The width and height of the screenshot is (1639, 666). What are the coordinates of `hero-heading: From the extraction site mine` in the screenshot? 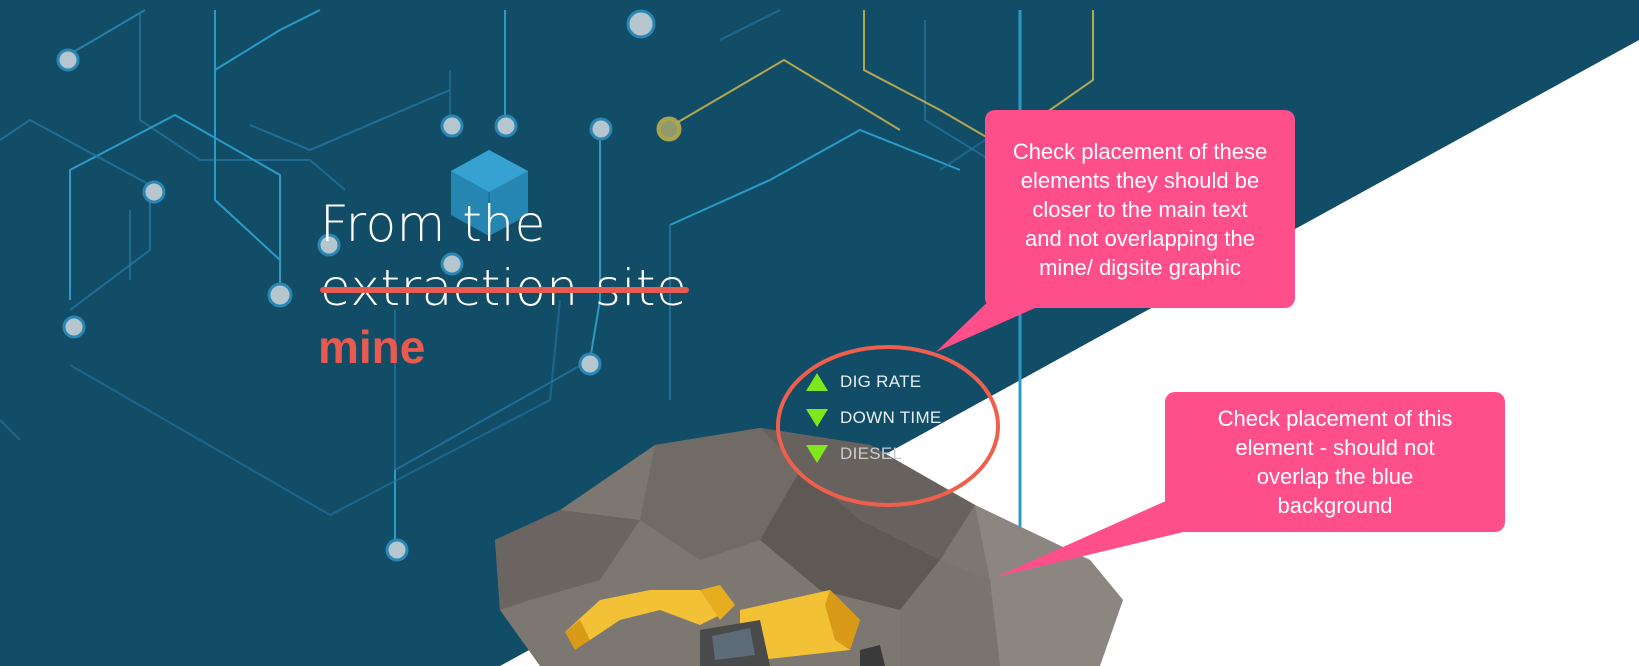 It's located at (504, 283).